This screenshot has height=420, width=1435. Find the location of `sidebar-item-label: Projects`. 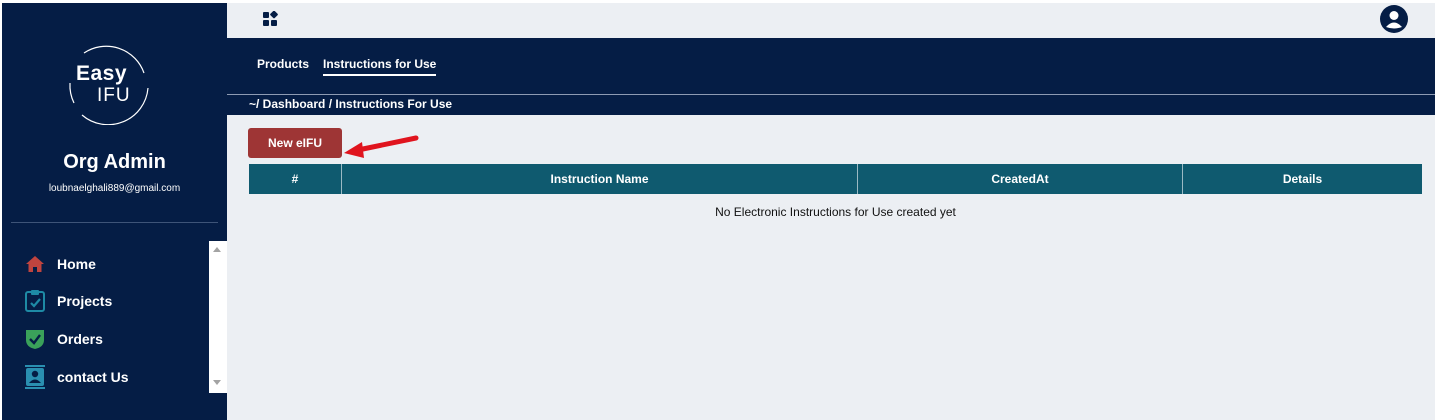

sidebar-item-label: Projects is located at coordinates (85, 301).